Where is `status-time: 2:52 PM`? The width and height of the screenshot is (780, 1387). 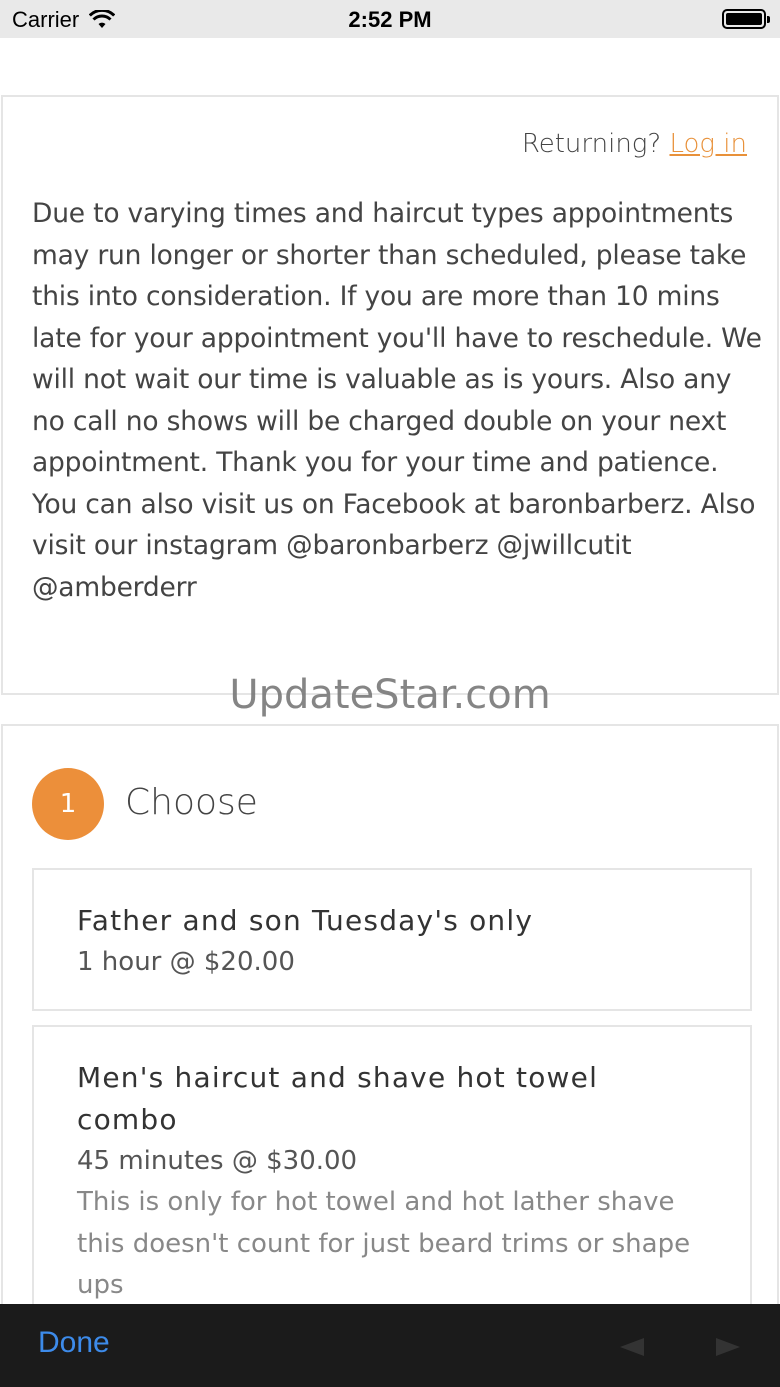
status-time: 2:52 PM is located at coordinates (390, 19).